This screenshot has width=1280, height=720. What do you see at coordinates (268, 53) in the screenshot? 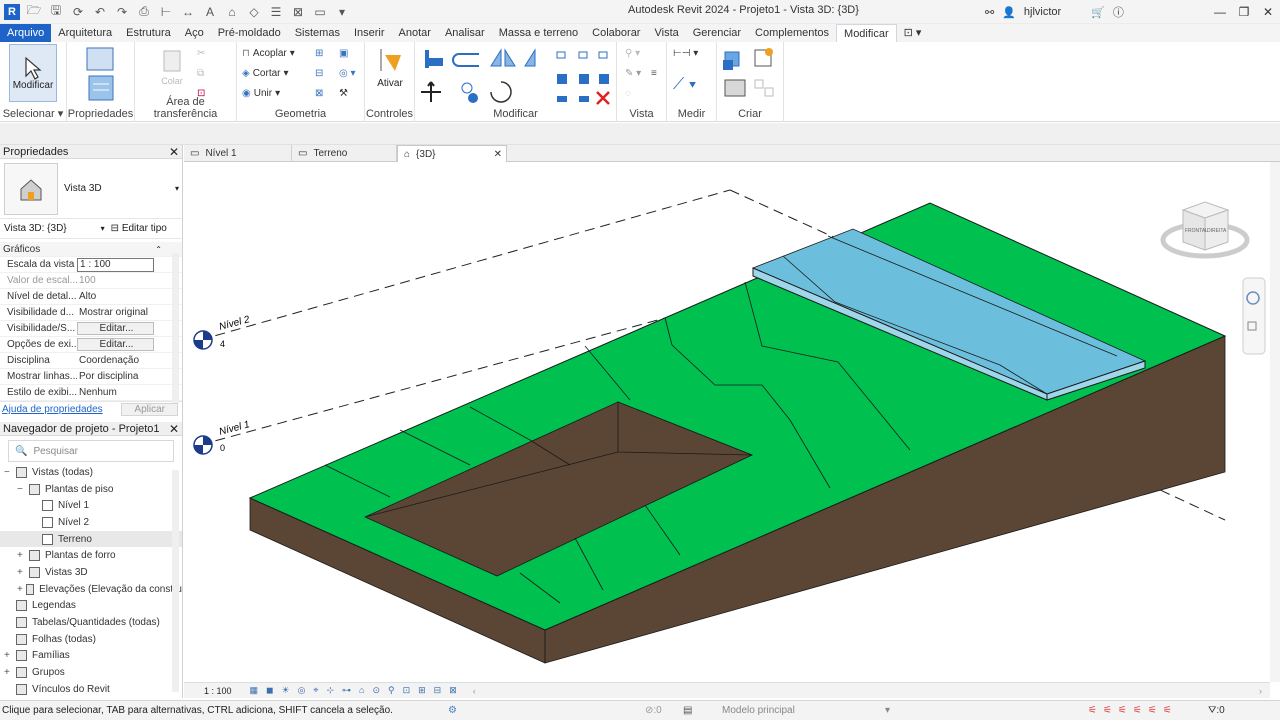
I see `acoplar-button: ⊓ Acoplar ▾` at bounding box center [268, 53].